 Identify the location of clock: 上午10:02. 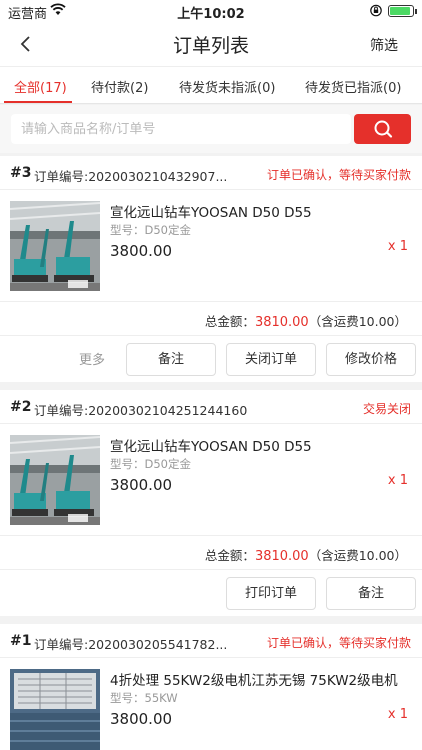
(211, 14).